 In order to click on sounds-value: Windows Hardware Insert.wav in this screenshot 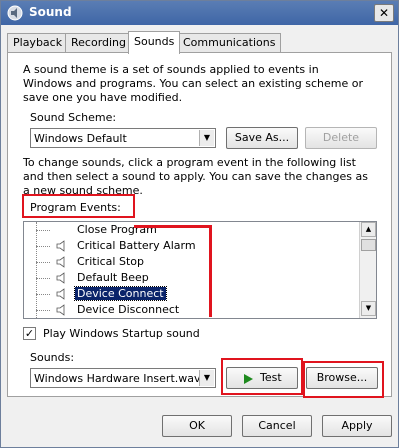, I will do `click(117, 378)`.